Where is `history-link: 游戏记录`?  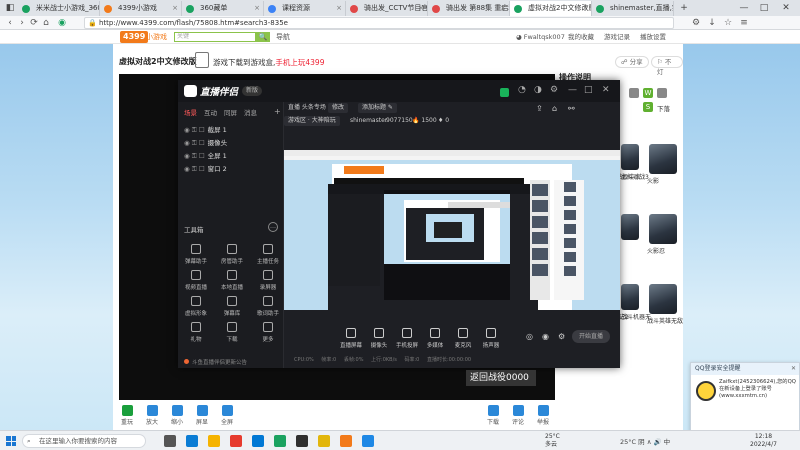 history-link: 游戏记录 is located at coordinates (617, 37).